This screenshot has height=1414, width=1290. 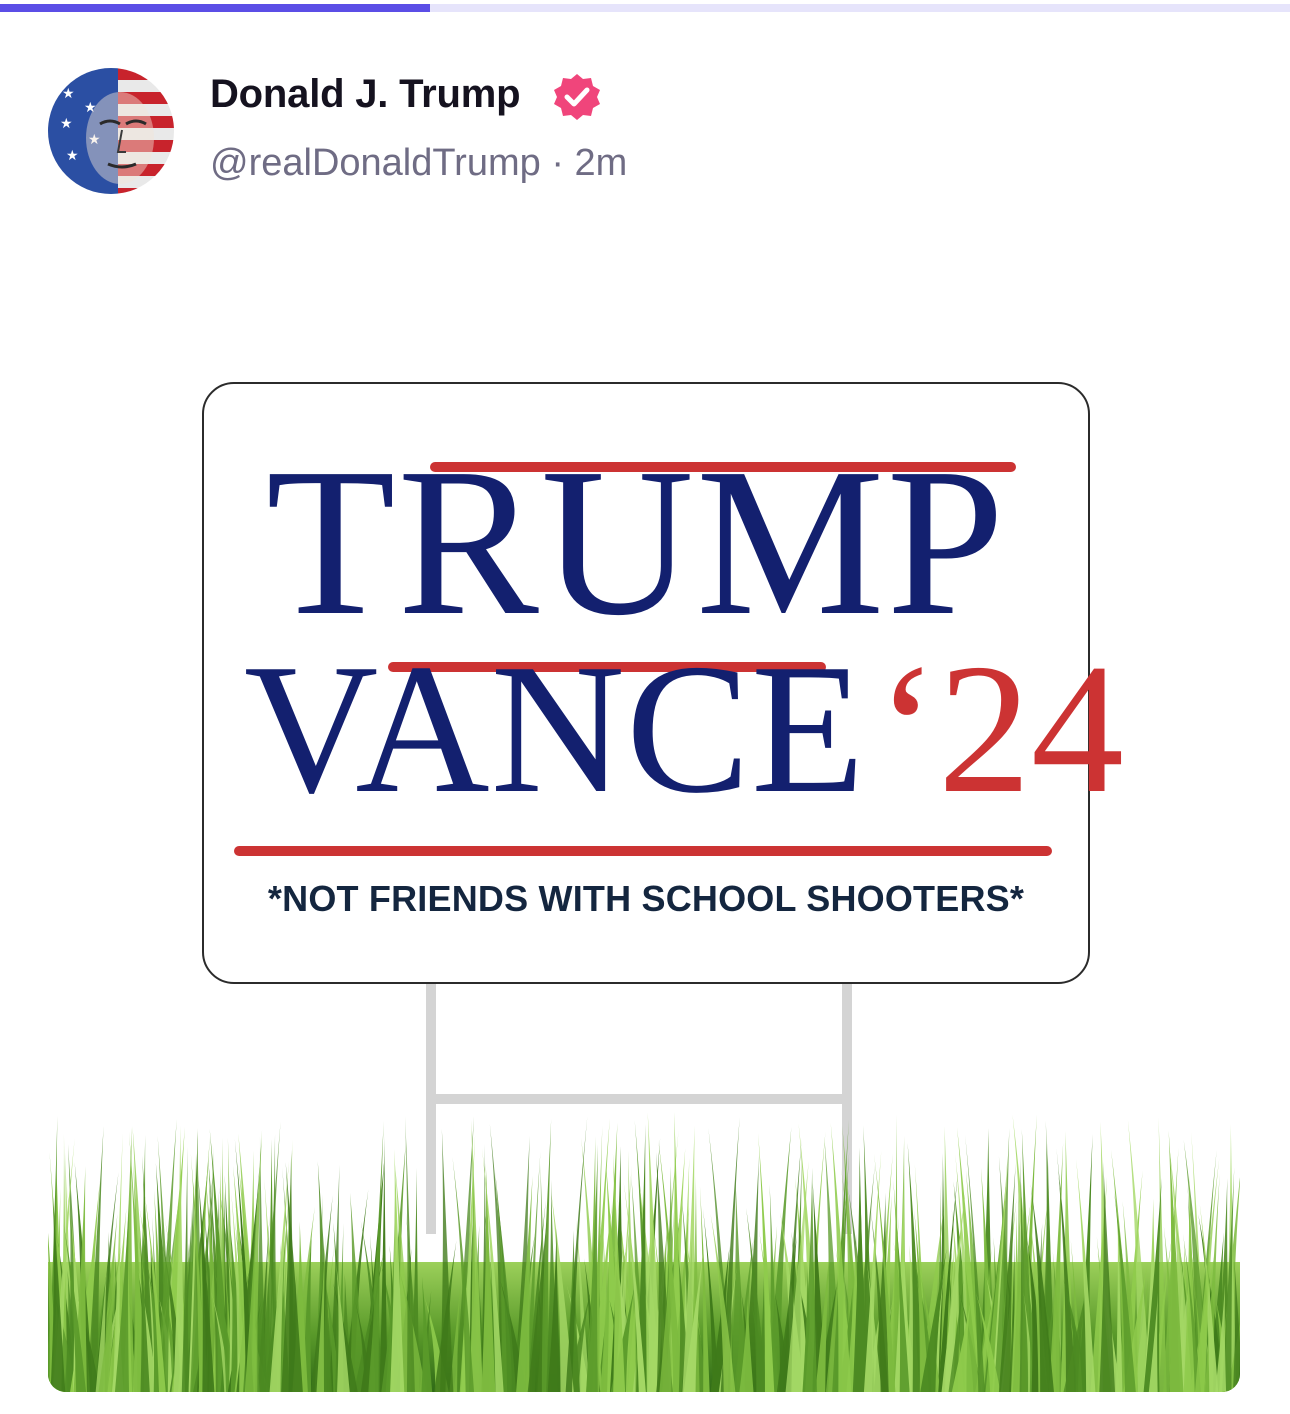 What do you see at coordinates (639, 1099) in the screenshot?
I see `sign-stake-crossbar` at bounding box center [639, 1099].